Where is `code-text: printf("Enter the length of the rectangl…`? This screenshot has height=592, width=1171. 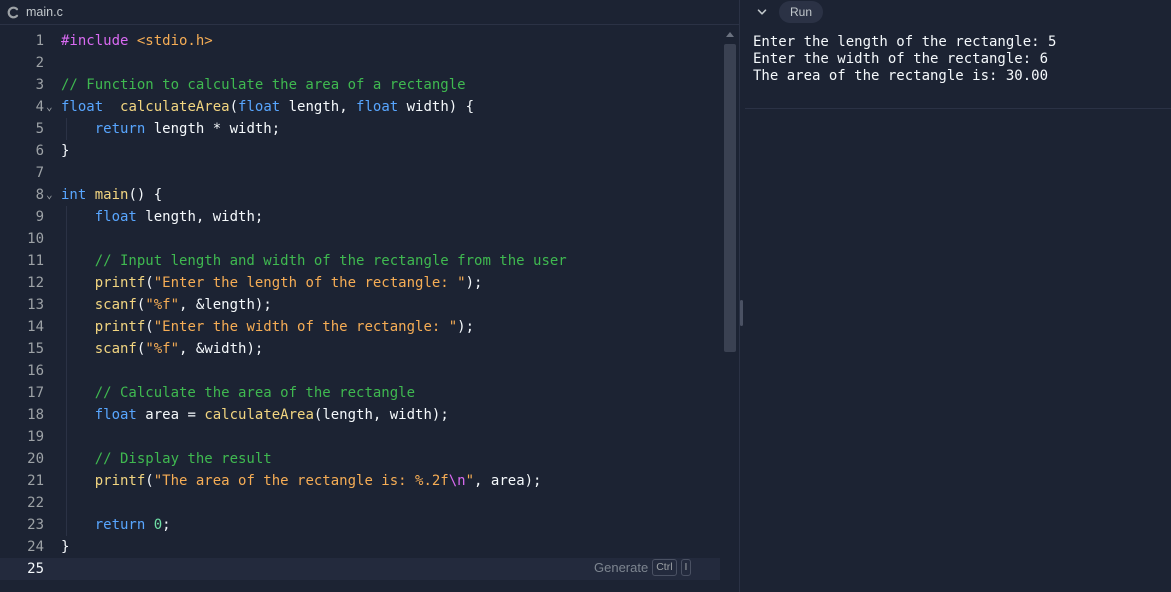 code-text: printf("Enter the length of the rectangl… is located at coordinates (272, 283).